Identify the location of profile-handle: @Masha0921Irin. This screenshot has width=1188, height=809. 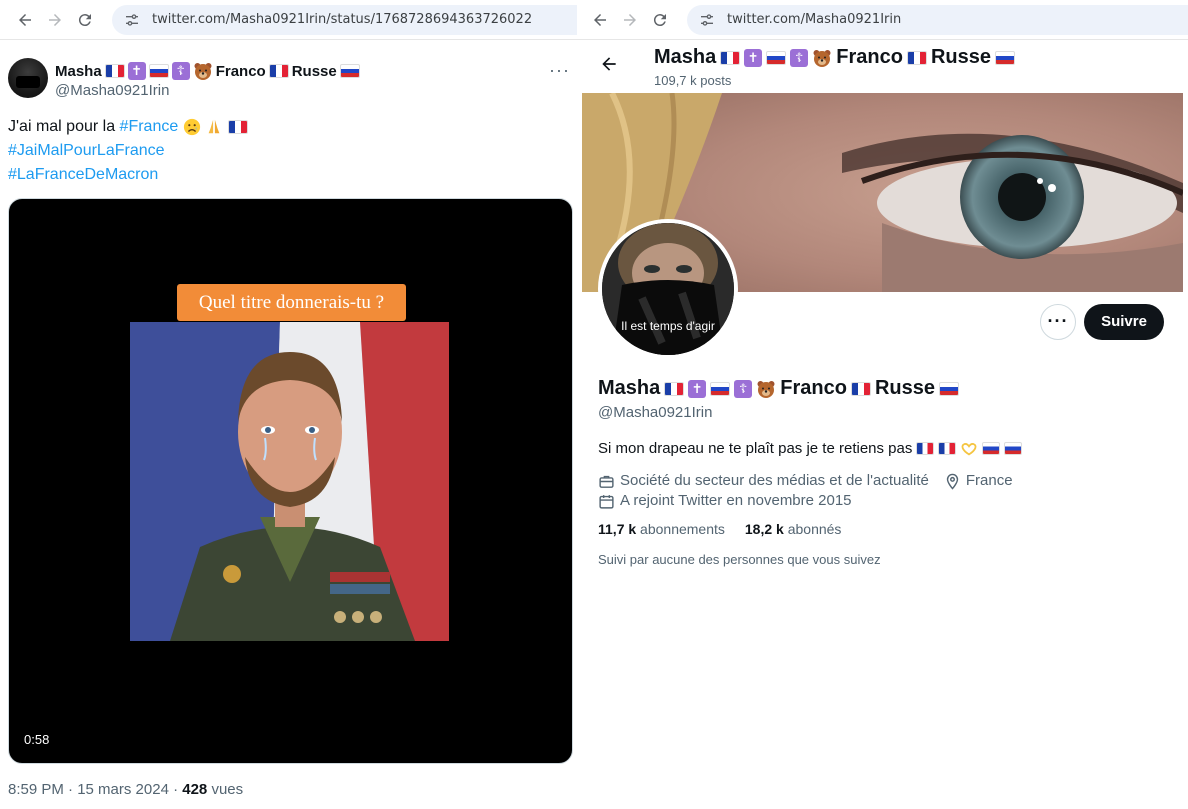
(655, 412).